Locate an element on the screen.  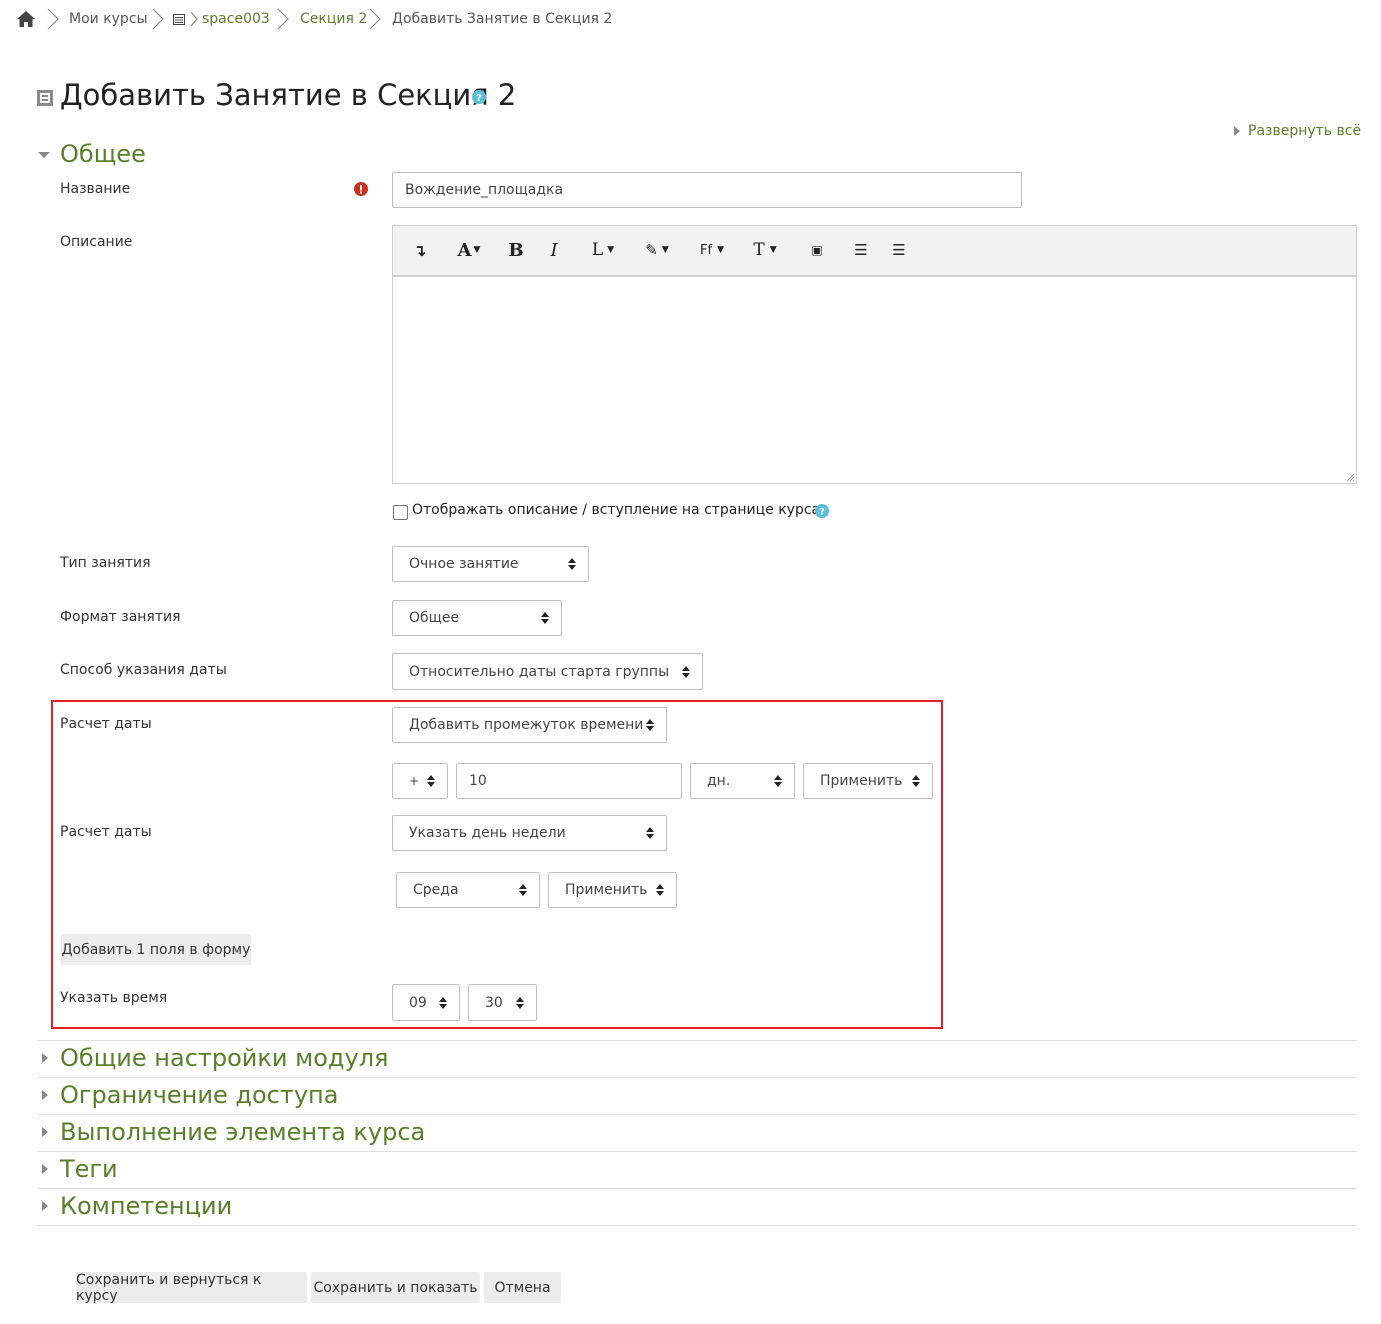
breadcrumb-current: Добавить Занятие в Секция 2 is located at coordinates (502, 19).